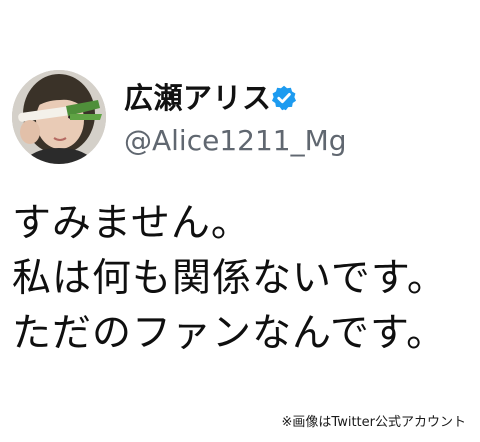 The width and height of the screenshot is (480, 442). Describe the element at coordinates (198, 98) in the screenshot. I see `display-name: 広瀬アリス` at that location.